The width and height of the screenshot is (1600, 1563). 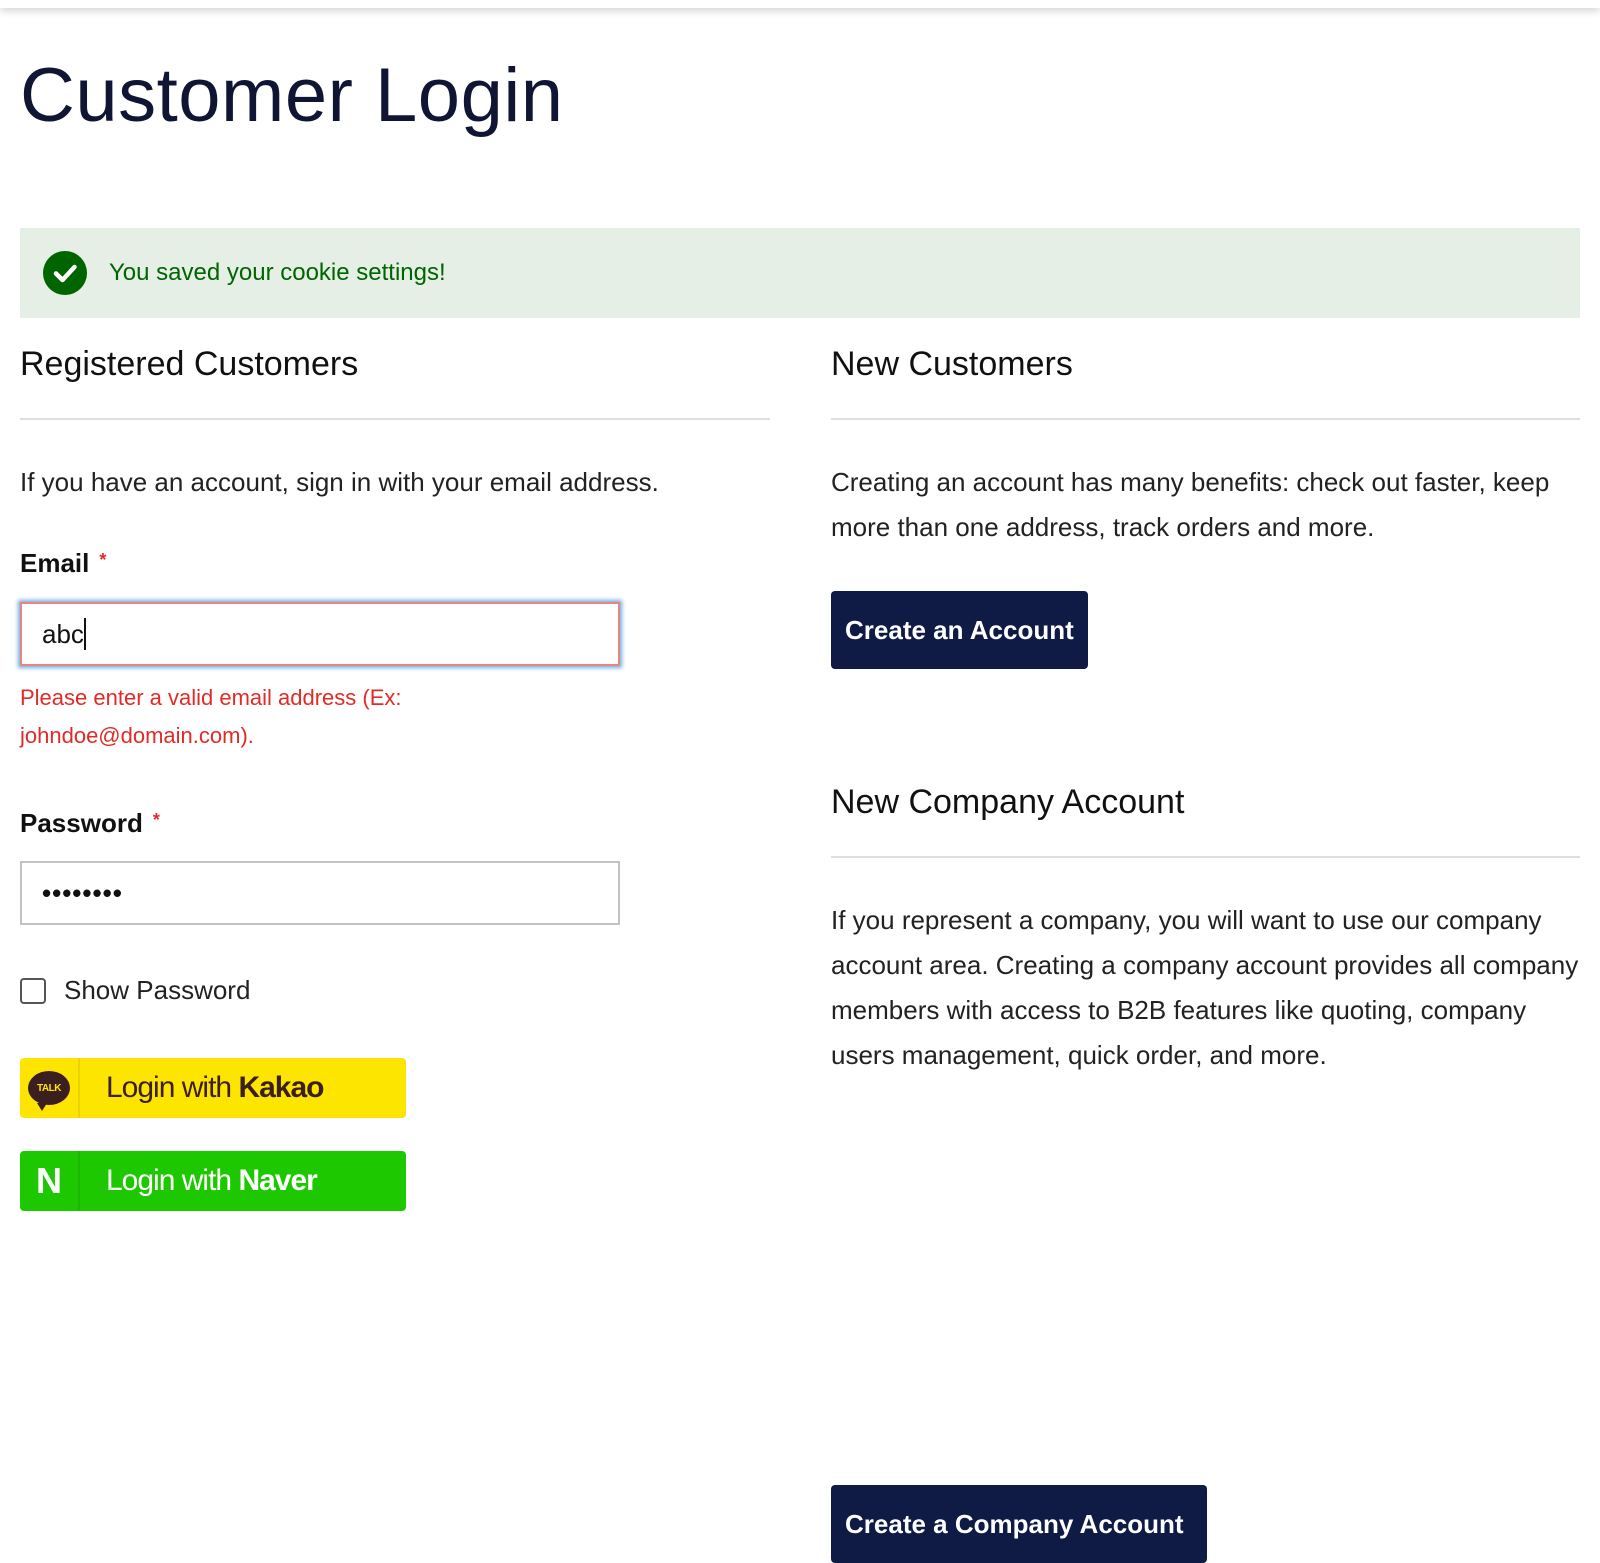 I want to click on naver-icon-box: N, so click(x=50, y=1181).